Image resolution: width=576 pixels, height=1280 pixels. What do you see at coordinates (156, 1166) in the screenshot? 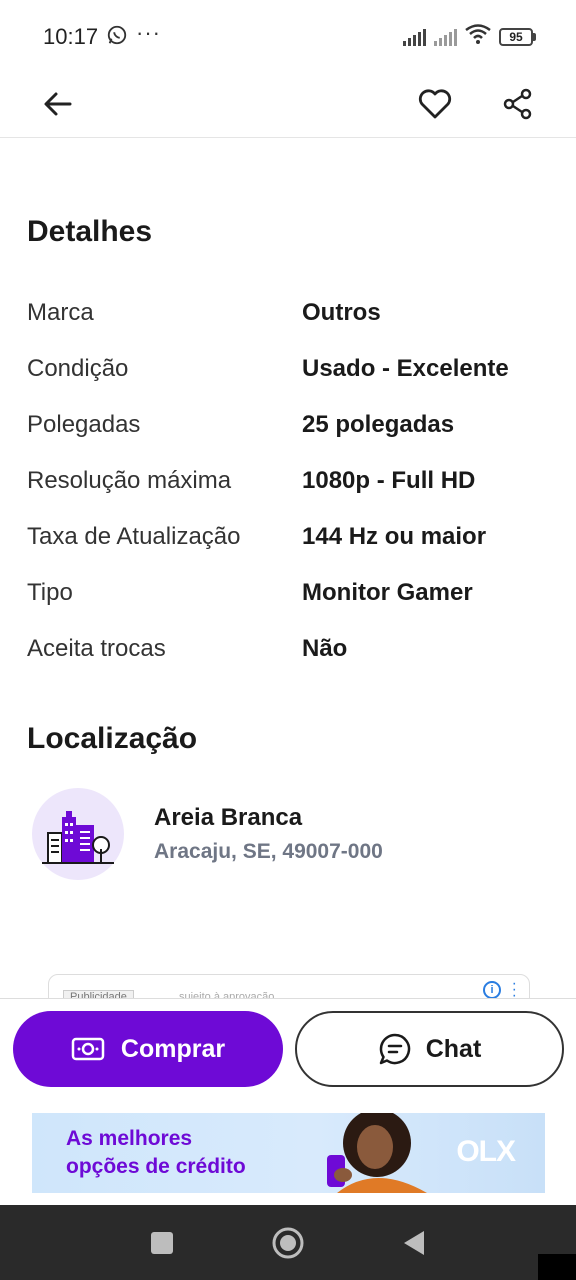
I see `banner-line-2: opções de crédito` at bounding box center [156, 1166].